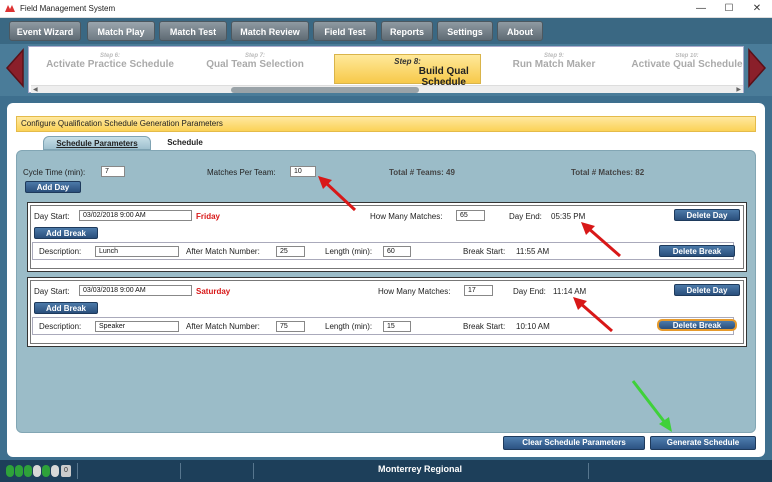  Describe the element at coordinates (10, 8) in the screenshot. I see `app-logo-icon` at that location.